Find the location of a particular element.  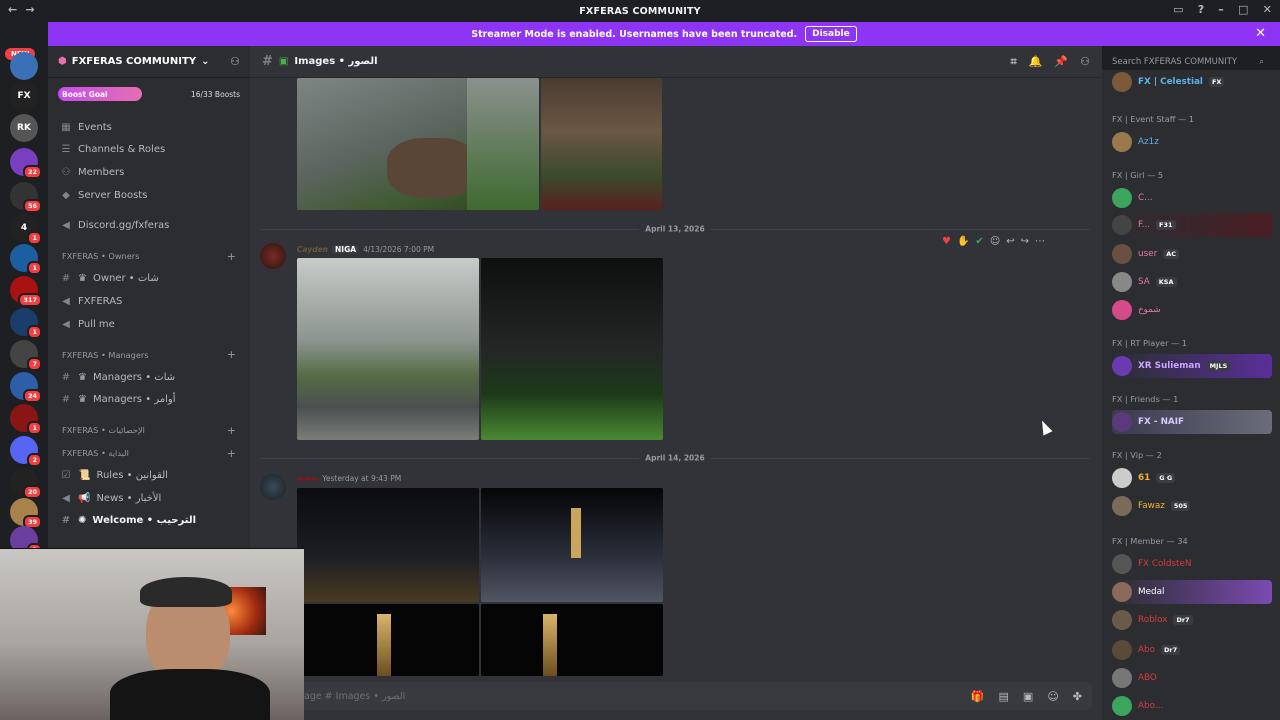

hands-reaction-icon: ✋ is located at coordinates (963, 241).